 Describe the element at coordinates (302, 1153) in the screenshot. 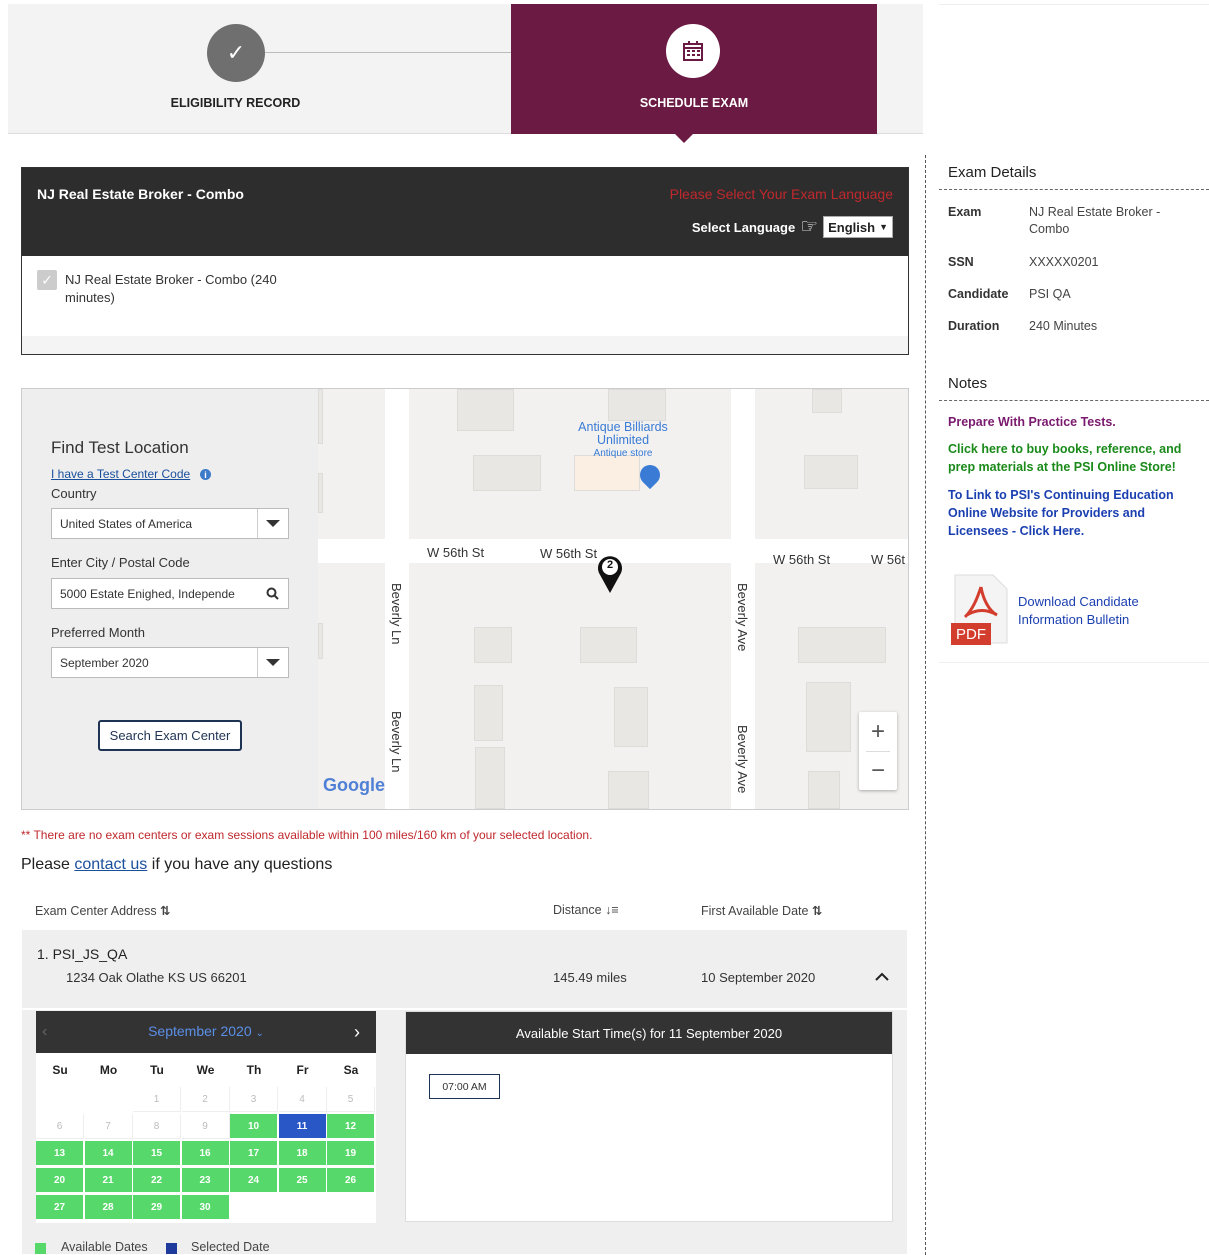

I see `calendar-day: 18` at that location.